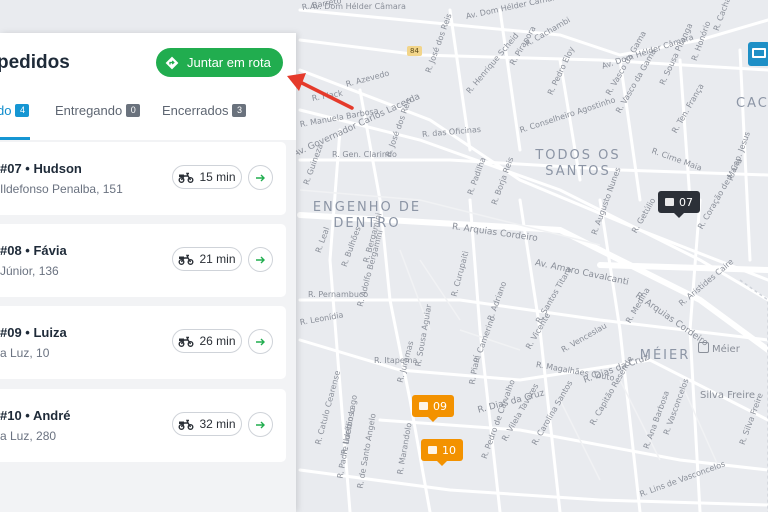 The image size is (768, 512). I want to click on diamond-turn-icon, so click(172, 63).